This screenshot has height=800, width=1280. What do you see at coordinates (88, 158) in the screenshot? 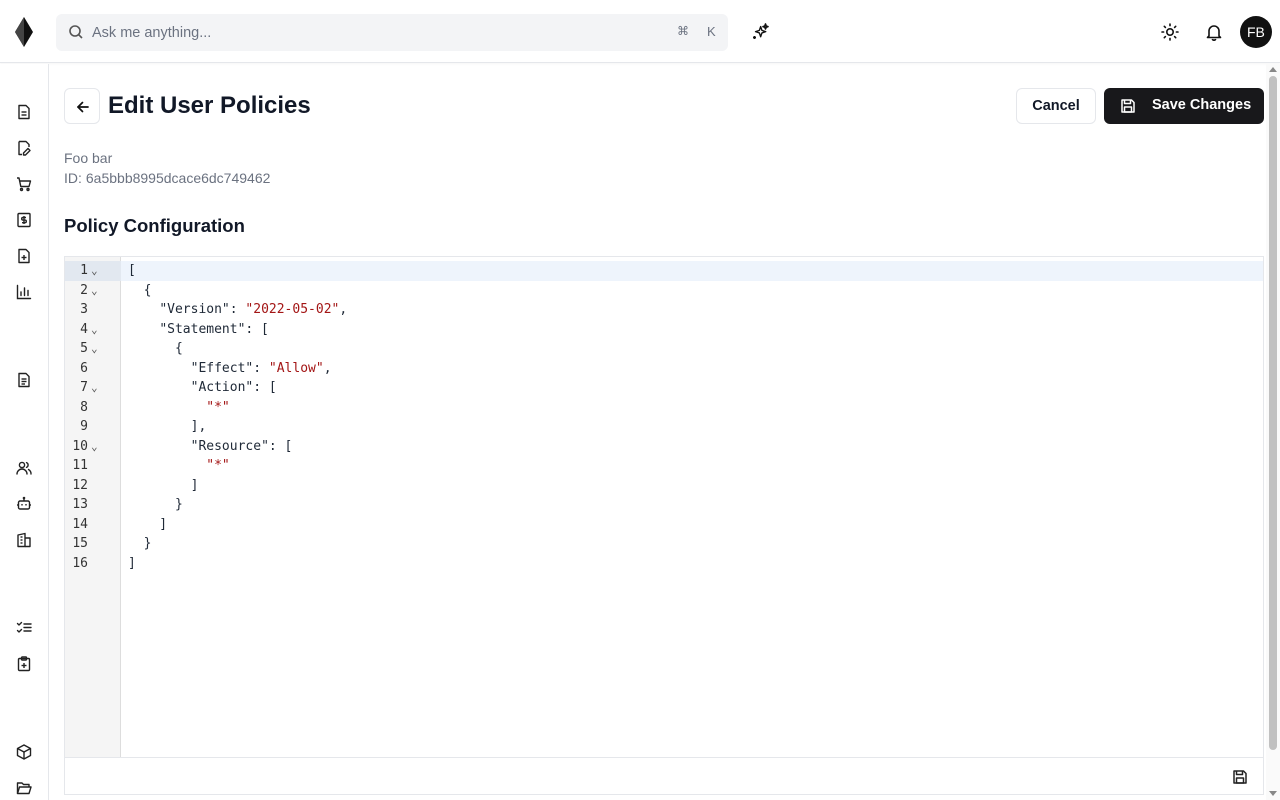
I see `user-name: Foo bar` at bounding box center [88, 158].